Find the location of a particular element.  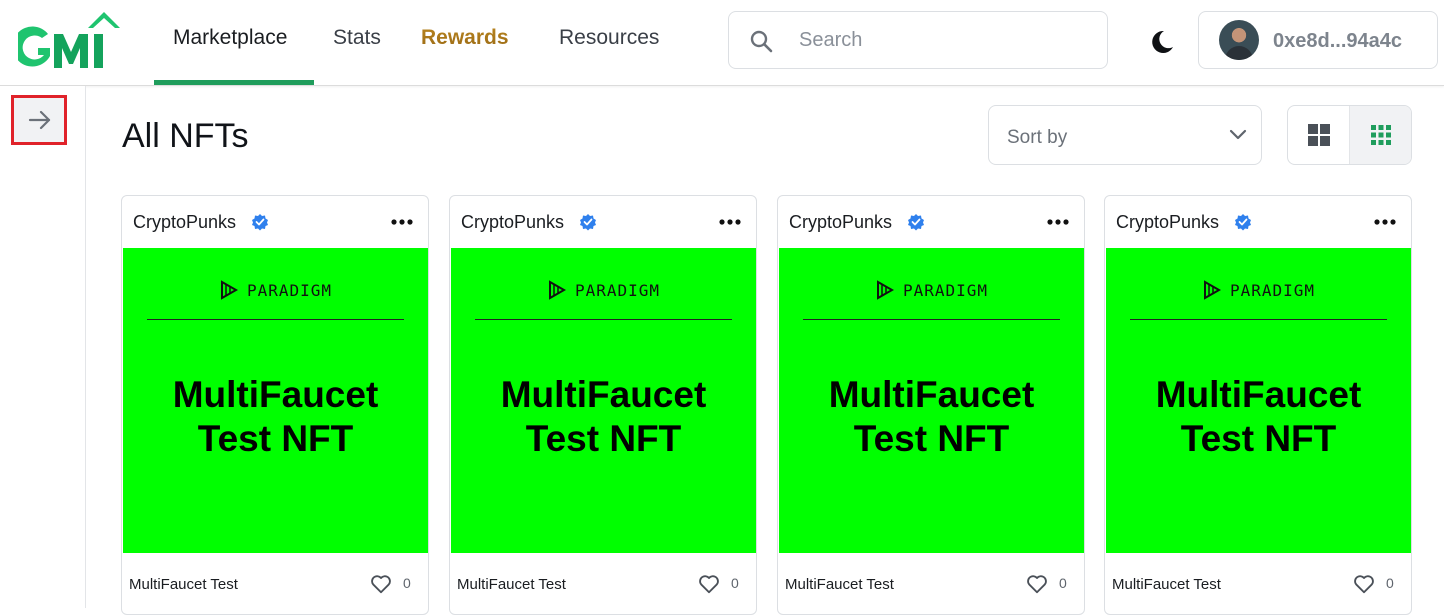

nav-resources: Resources is located at coordinates (609, 38).